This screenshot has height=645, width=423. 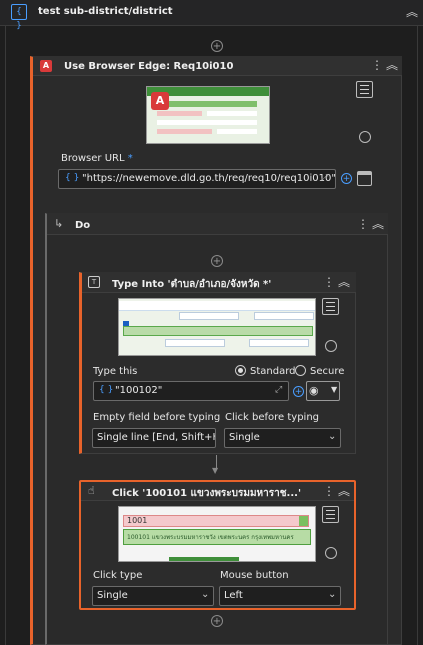 What do you see at coordinates (115, 371) in the screenshot?
I see `type-this-label: Type this` at bounding box center [115, 371].